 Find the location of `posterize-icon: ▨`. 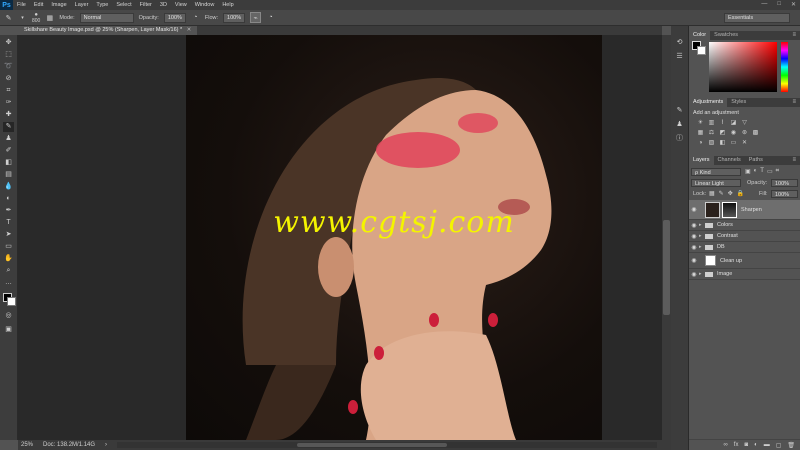

posterize-icon: ▨ is located at coordinates (711, 143).